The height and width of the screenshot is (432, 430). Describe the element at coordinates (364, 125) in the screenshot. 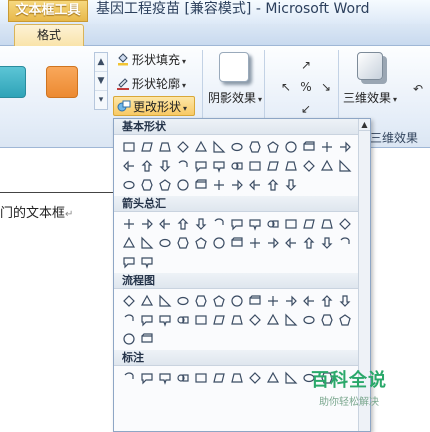

I see `scroll-up-button: ▲` at that location.